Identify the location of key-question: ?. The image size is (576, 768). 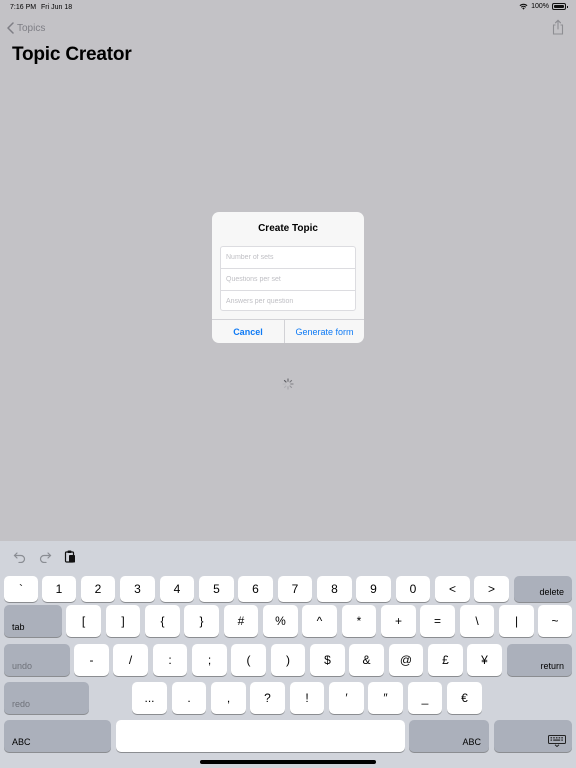
(267, 698).